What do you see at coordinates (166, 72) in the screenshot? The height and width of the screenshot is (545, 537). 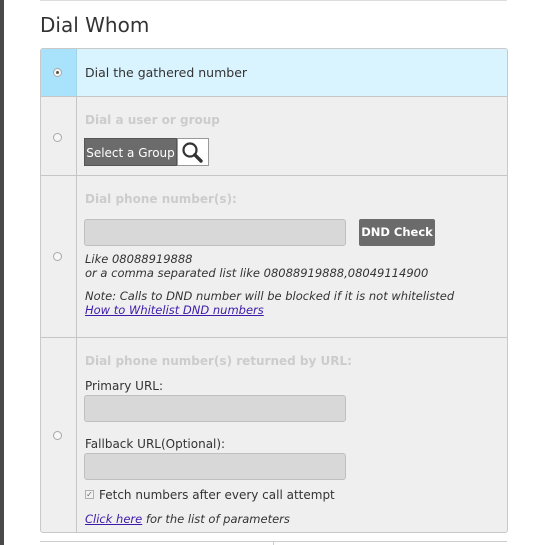 I see `option-gathered-label: Dial the gathered number` at bounding box center [166, 72].